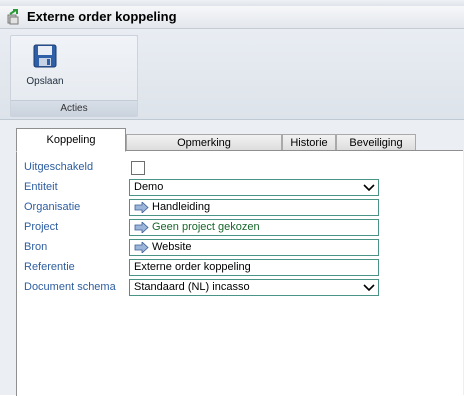  What do you see at coordinates (149, 187) in the screenshot?
I see `entity-value: Demo` at bounding box center [149, 187].